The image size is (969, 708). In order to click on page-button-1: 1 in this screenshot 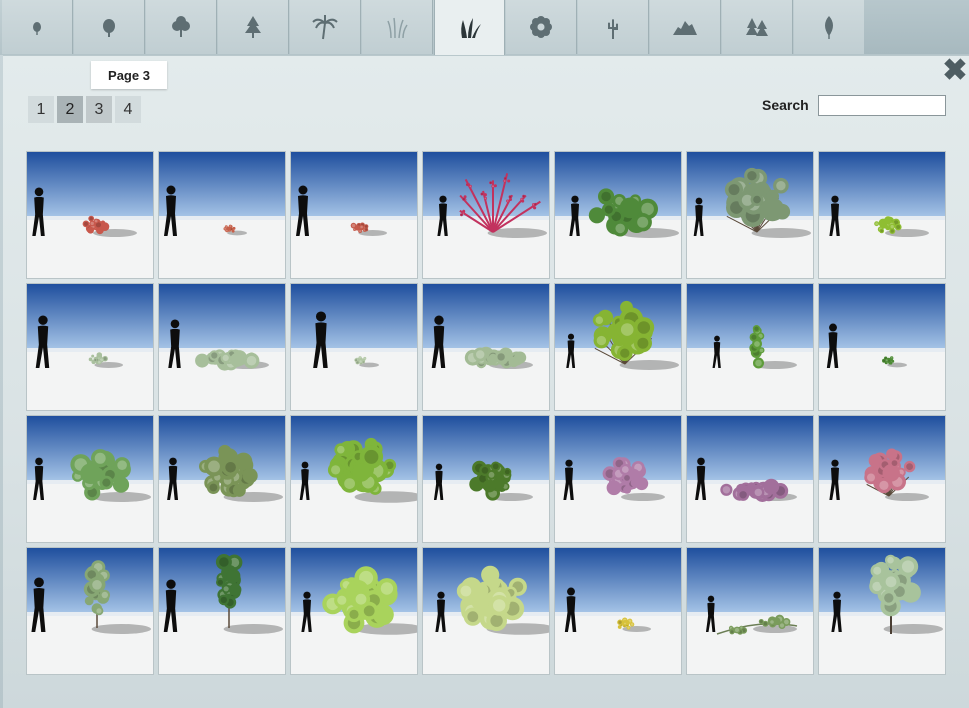, I will do `click(41, 109)`.